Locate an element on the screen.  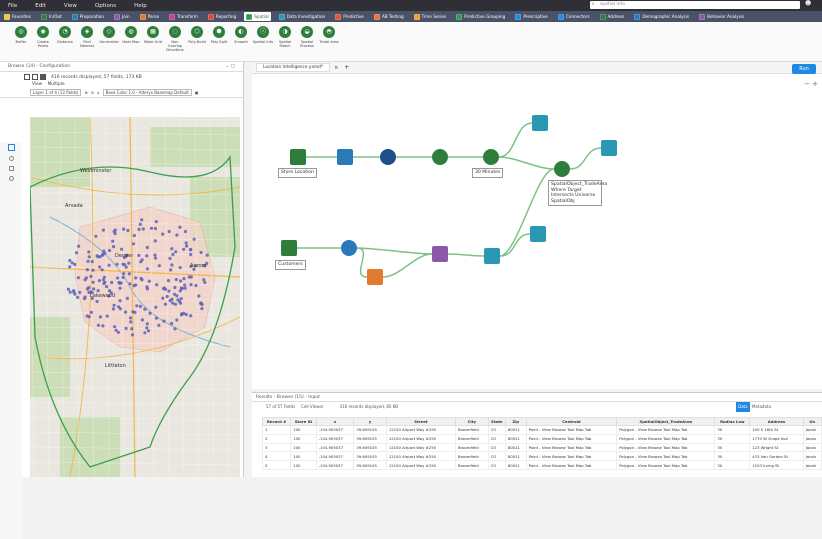
tool-make-grid: ▦ Make Grid is located at coordinates (153, 43).